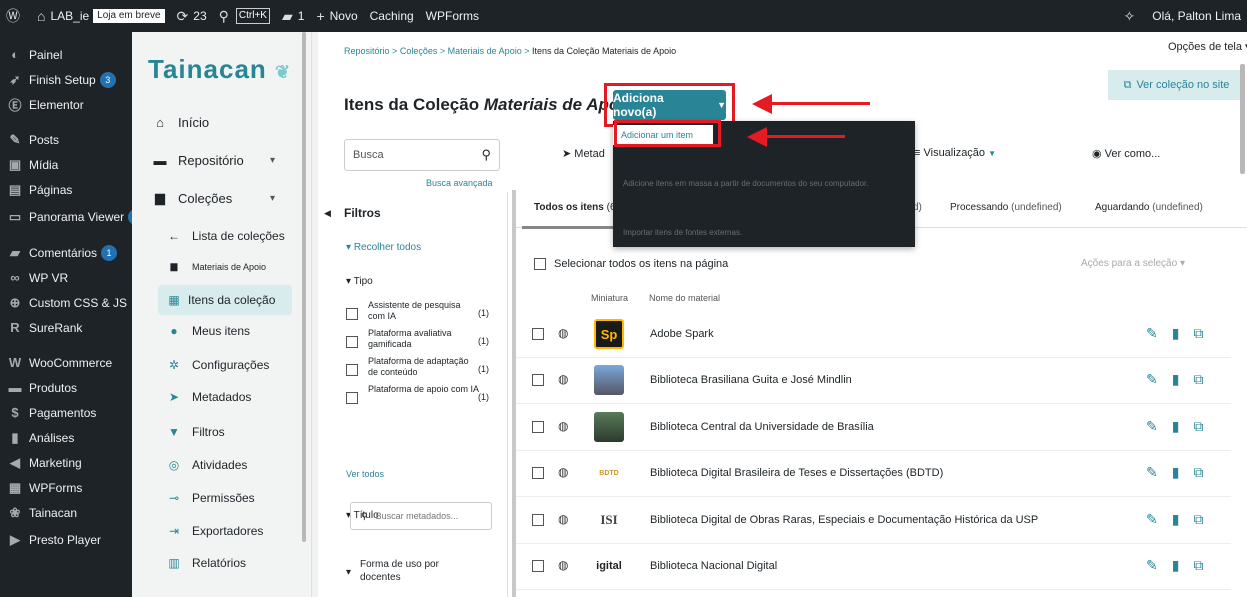 The height and width of the screenshot is (597, 1247). I want to click on screen-options-button: Opções de tela ▾, so click(1207, 46).